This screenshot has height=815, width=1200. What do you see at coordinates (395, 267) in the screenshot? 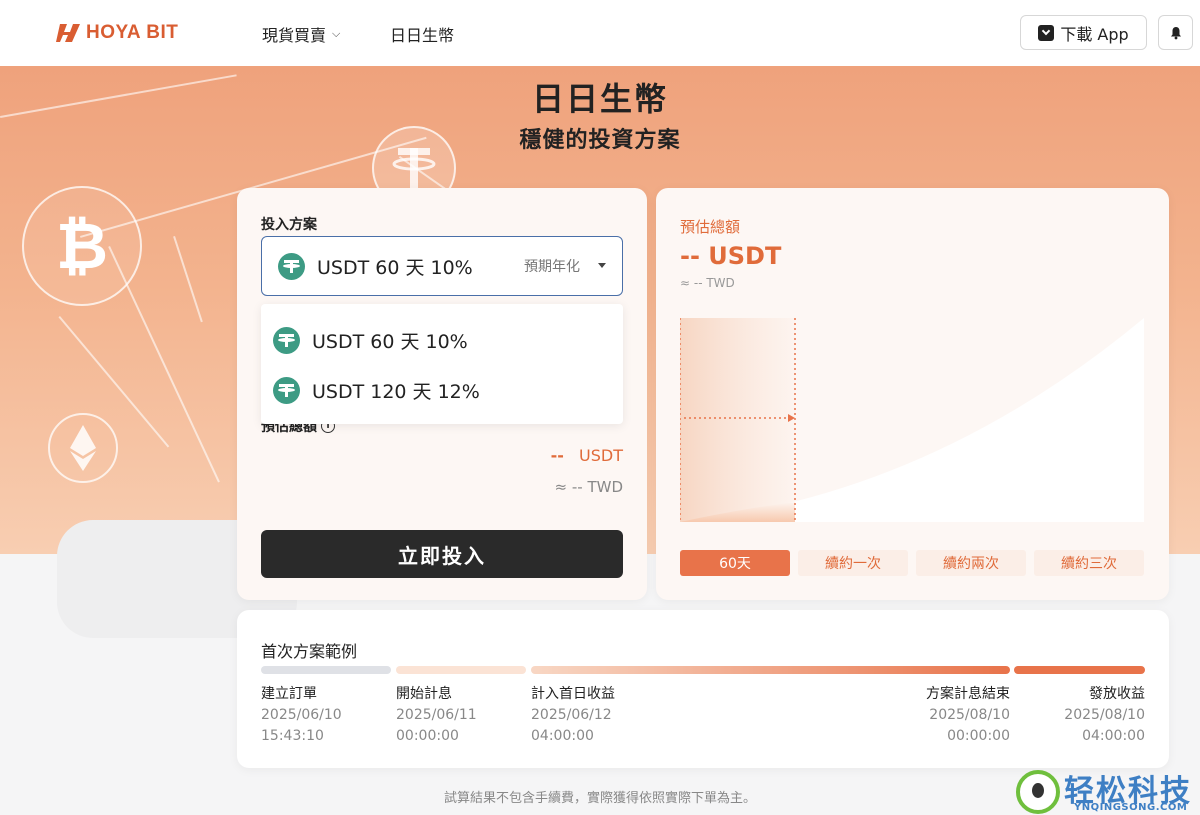
I see `selected-plan-text: USDT 60 天 10%` at bounding box center [395, 267].